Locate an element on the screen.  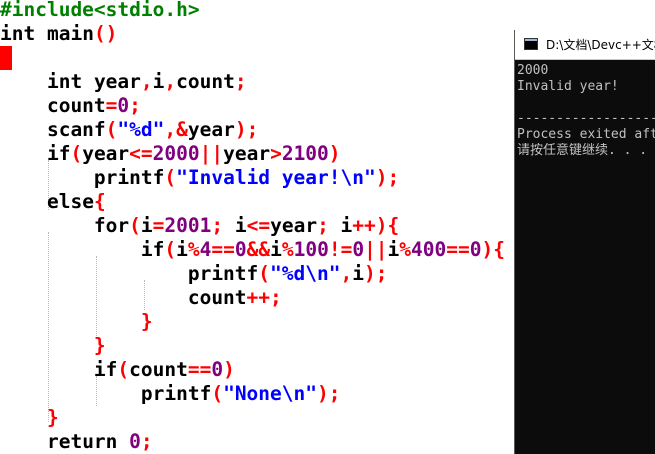
code-line: return 0; is located at coordinates (76, 442).